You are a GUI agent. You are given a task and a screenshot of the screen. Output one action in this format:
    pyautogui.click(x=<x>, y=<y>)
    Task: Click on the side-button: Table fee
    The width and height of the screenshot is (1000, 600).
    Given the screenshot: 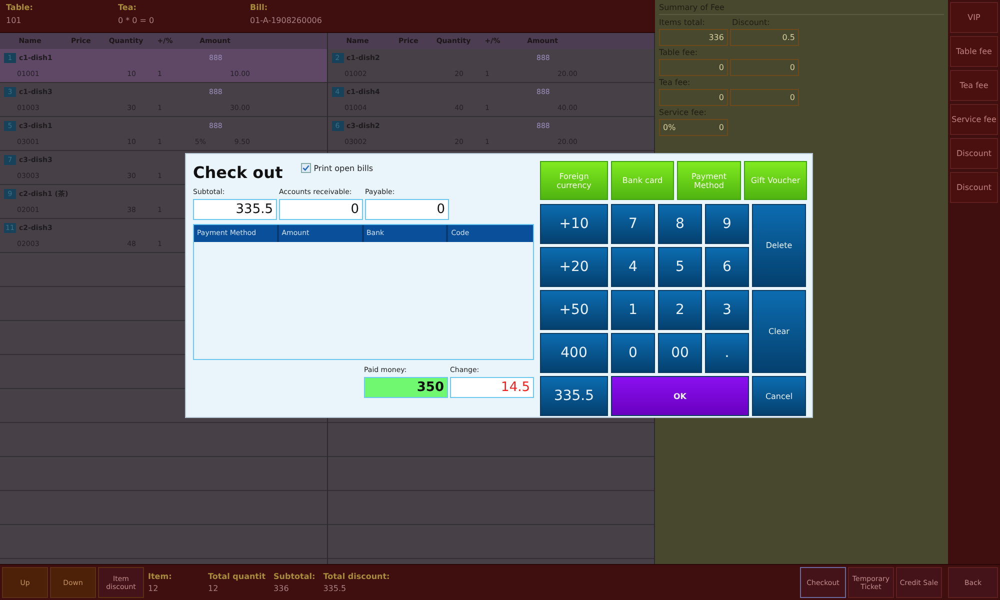 What is the action you would take?
    pyautogui.click(x=974, y=51)
    